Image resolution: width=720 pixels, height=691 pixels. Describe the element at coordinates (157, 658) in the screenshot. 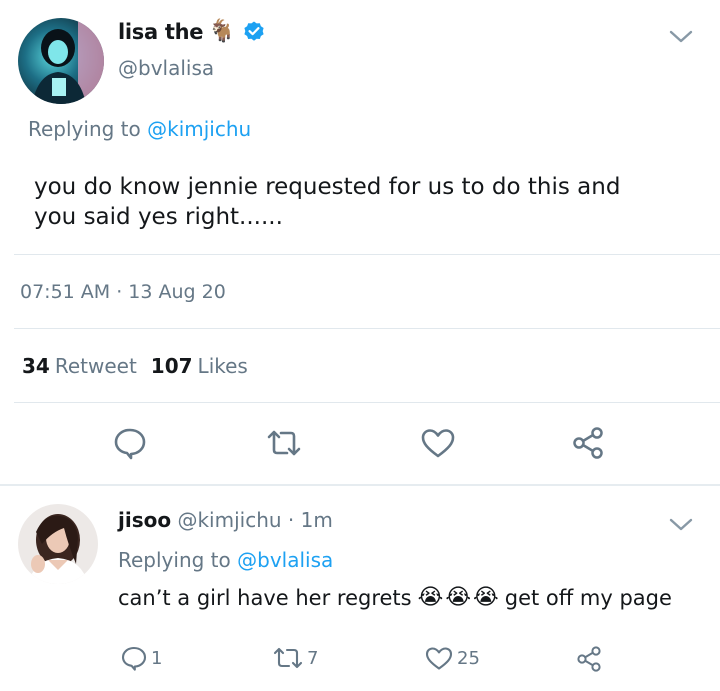

I see `reply-count: 1` at that location.